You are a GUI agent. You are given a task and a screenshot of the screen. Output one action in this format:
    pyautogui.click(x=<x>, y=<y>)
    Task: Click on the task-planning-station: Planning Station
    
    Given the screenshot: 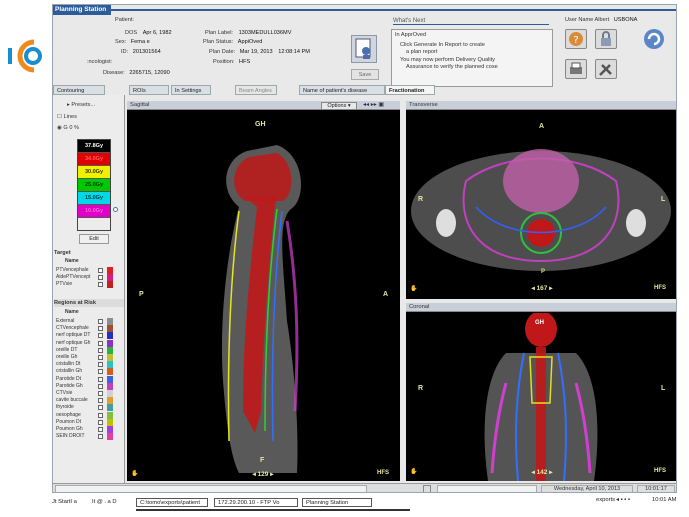 What is the action you would take?
    pyautogui.click(x=337, y=502)
    